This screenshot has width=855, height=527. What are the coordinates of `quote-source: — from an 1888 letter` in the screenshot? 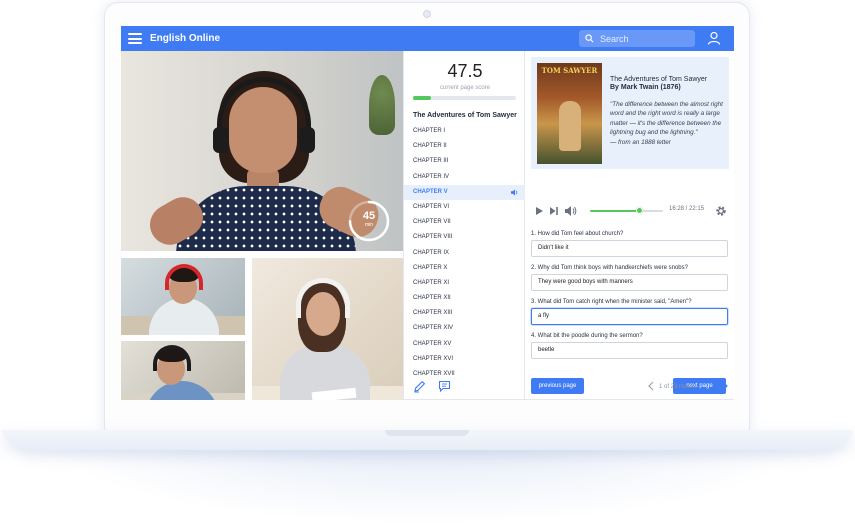 It's located at (640, 142).